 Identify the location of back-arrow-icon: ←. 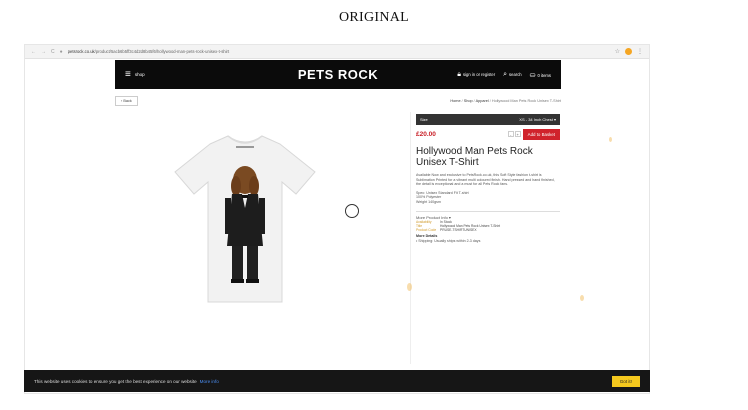
(33, 52).